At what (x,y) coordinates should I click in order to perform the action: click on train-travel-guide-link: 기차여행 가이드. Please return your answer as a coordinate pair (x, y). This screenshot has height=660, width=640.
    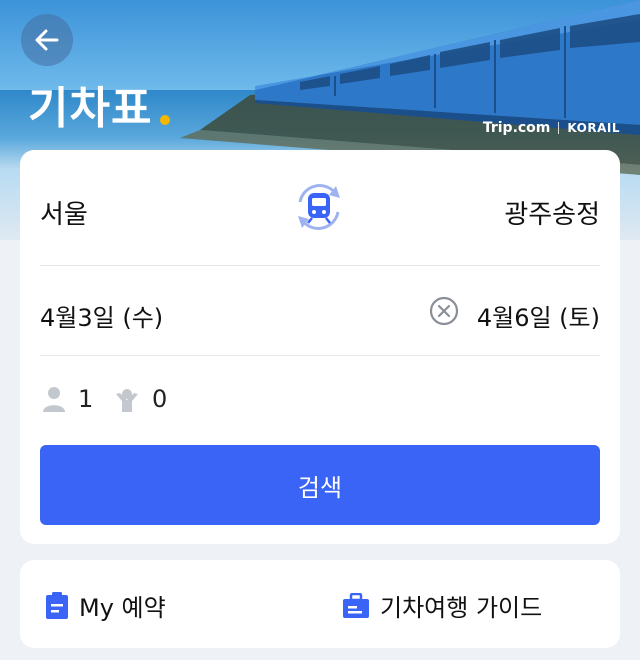
    Looking at the image, I should click on (442, 605).